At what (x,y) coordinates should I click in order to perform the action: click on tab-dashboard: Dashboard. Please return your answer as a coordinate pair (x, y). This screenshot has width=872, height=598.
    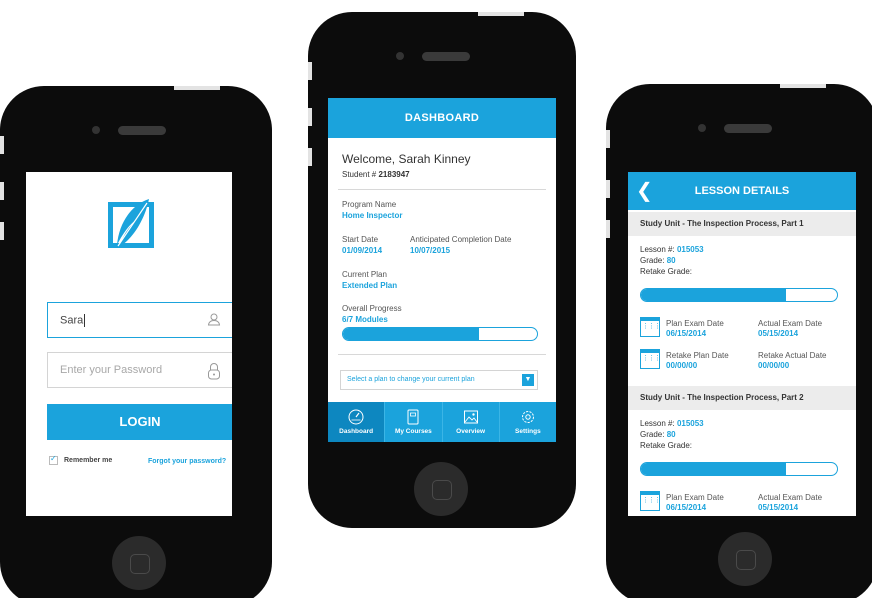
    Looking at the image, I should click on (356, 422).